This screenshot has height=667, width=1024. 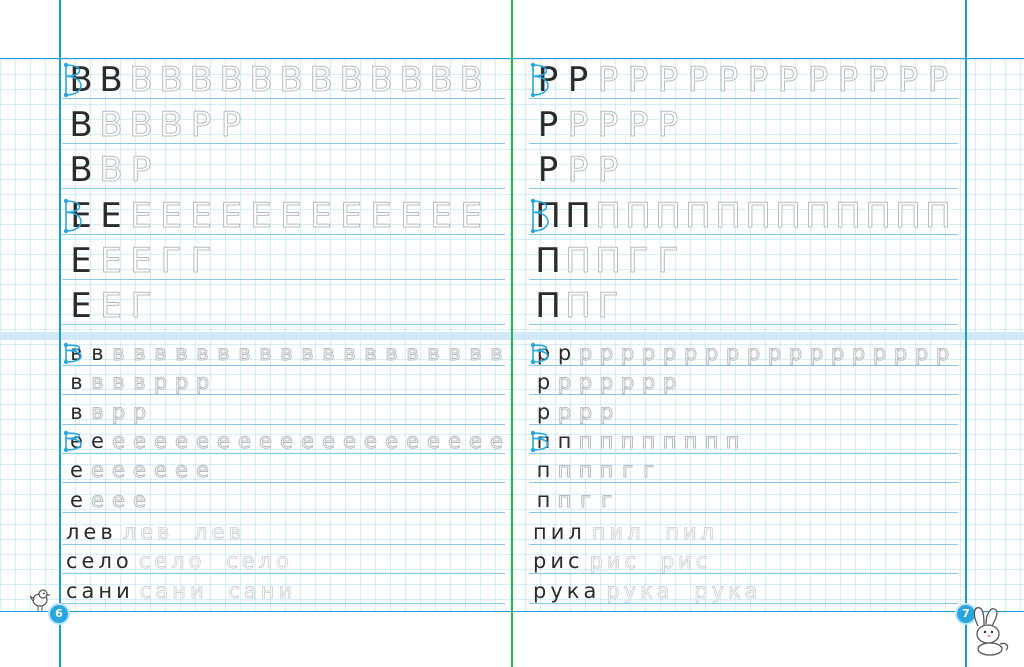 What do you see at coordinates (683, 591) in the screenshot?
I see `trace-words: рука рука` at bounding box center [683, 591].